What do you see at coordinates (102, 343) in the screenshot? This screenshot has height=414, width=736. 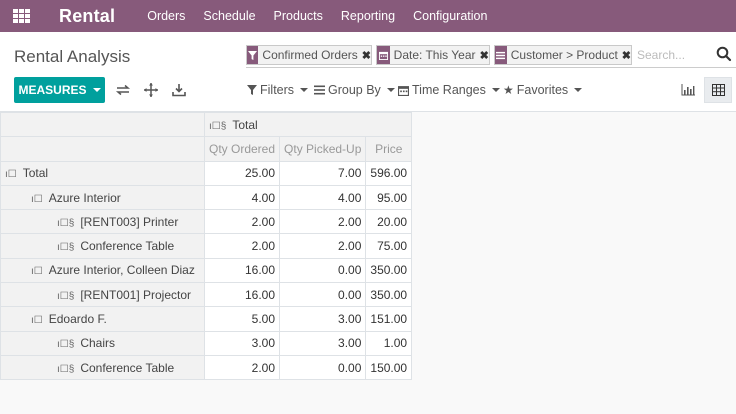 I see `row-header: ı☐§ Chairs` at bounding box center [102, 343].